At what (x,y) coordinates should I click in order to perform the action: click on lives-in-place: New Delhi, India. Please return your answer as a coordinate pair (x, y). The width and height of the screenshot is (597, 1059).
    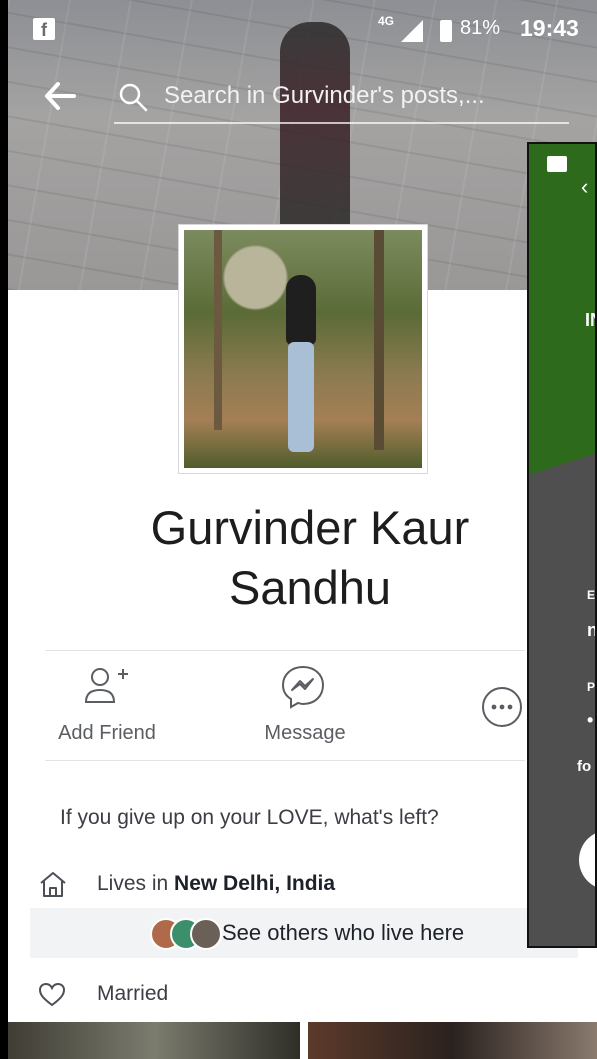
    Looking at the image, I should click on (254, 883).